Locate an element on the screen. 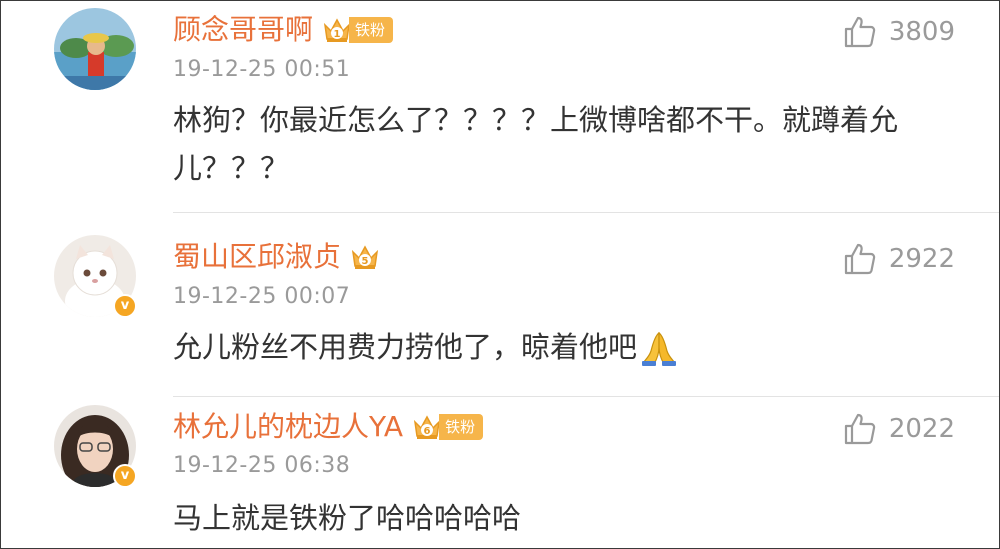 This screenshot has width=1000, height=549. fan-badge: 6 铁粉 is located at coordinates (447, 427).